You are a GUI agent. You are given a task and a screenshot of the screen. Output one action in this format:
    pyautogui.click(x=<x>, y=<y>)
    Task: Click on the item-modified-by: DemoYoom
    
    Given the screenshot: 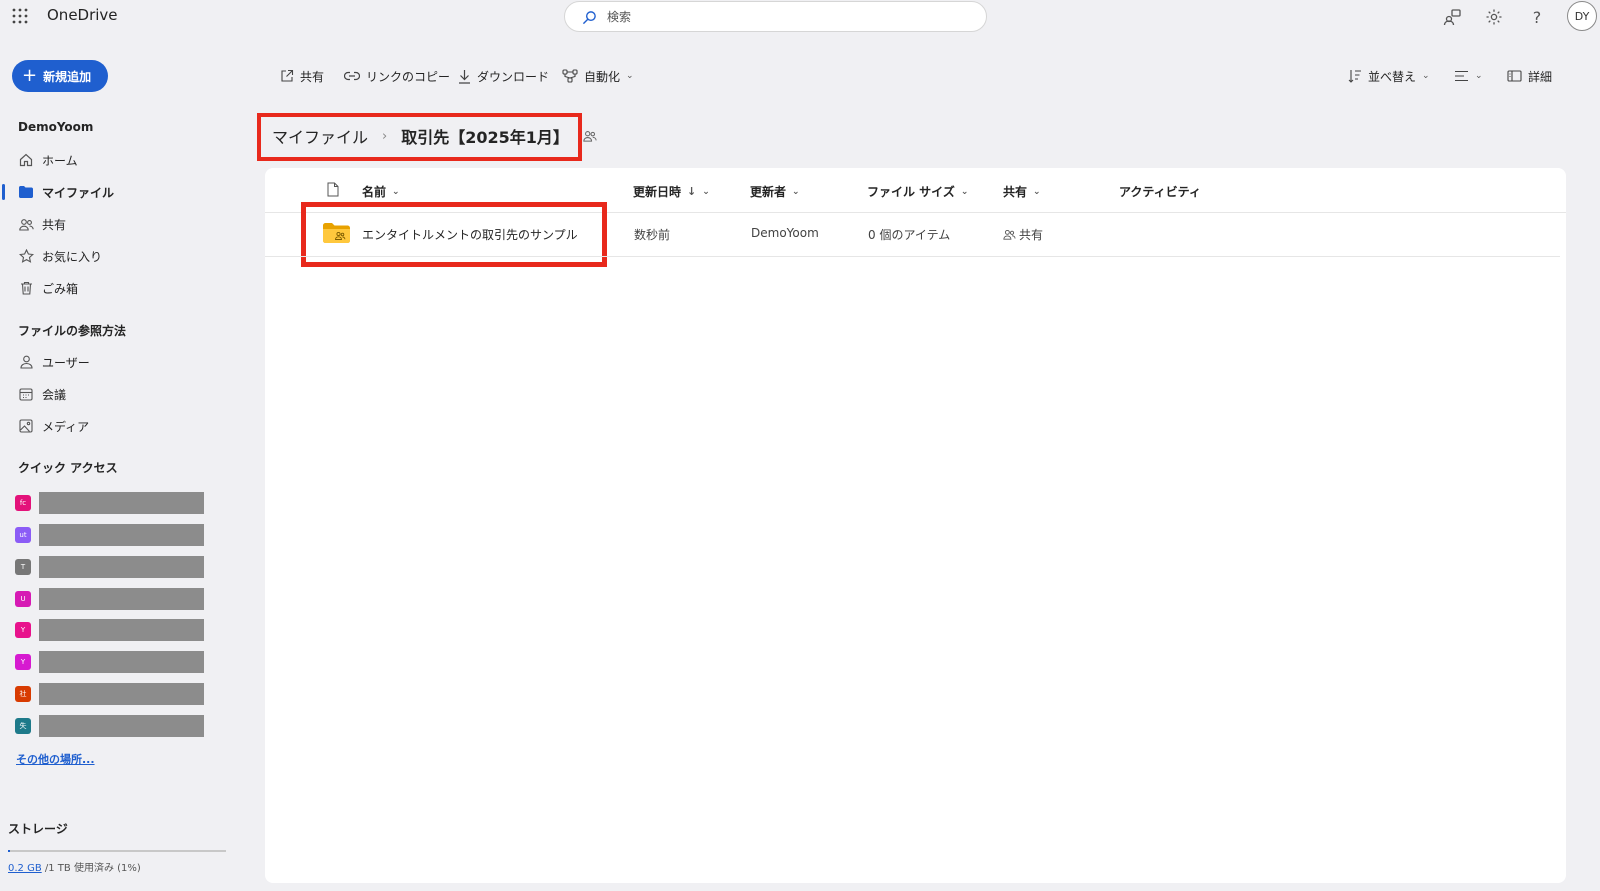 What is the action you would take?
    pyautogui.click(x=785, y=233)
    